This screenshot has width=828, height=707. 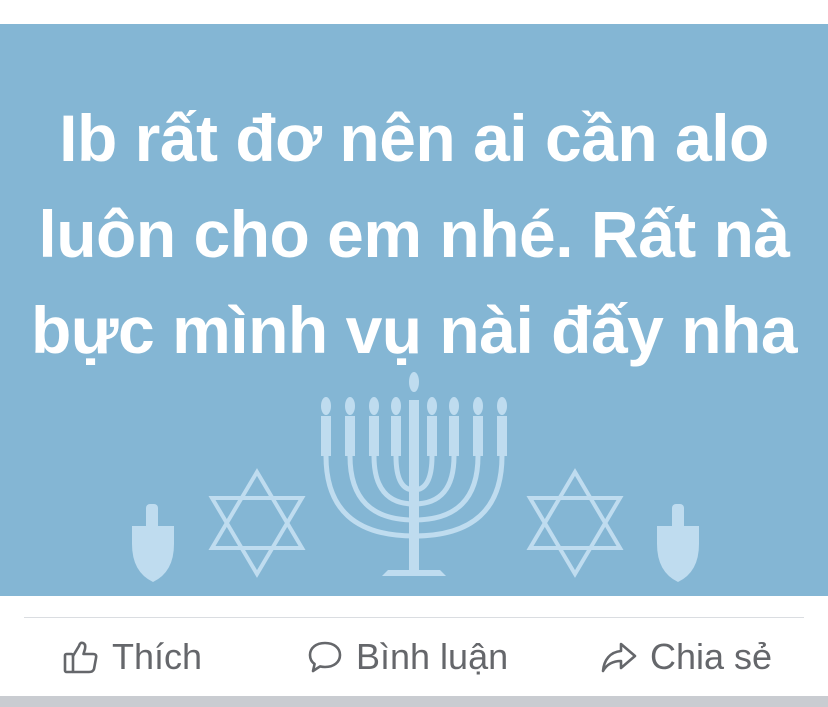 I want to click on speech-bubble-icon, so click(x=325, y=657).